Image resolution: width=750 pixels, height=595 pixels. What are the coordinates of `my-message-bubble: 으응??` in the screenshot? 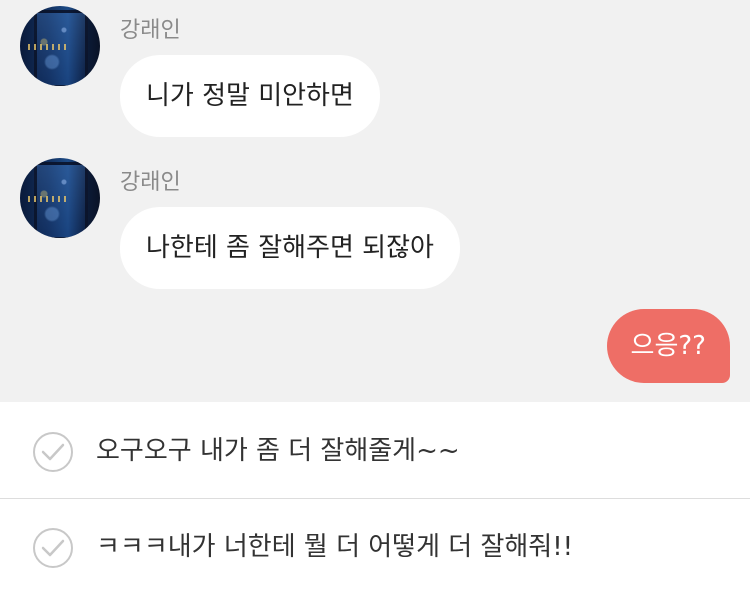 It's located at (668, 346).